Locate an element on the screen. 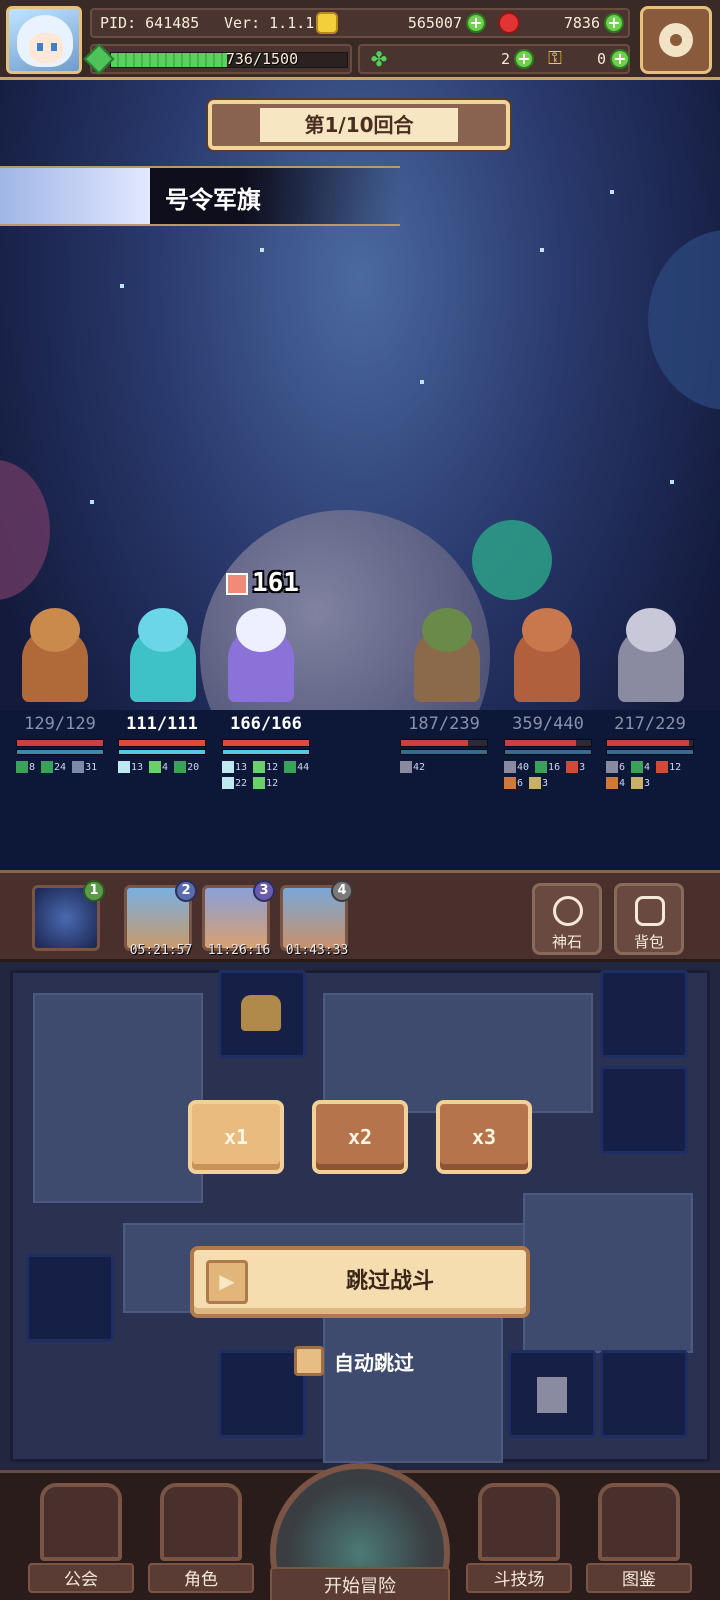  enemy-1-hp: 187/239 is located at coordinates (444, 724).